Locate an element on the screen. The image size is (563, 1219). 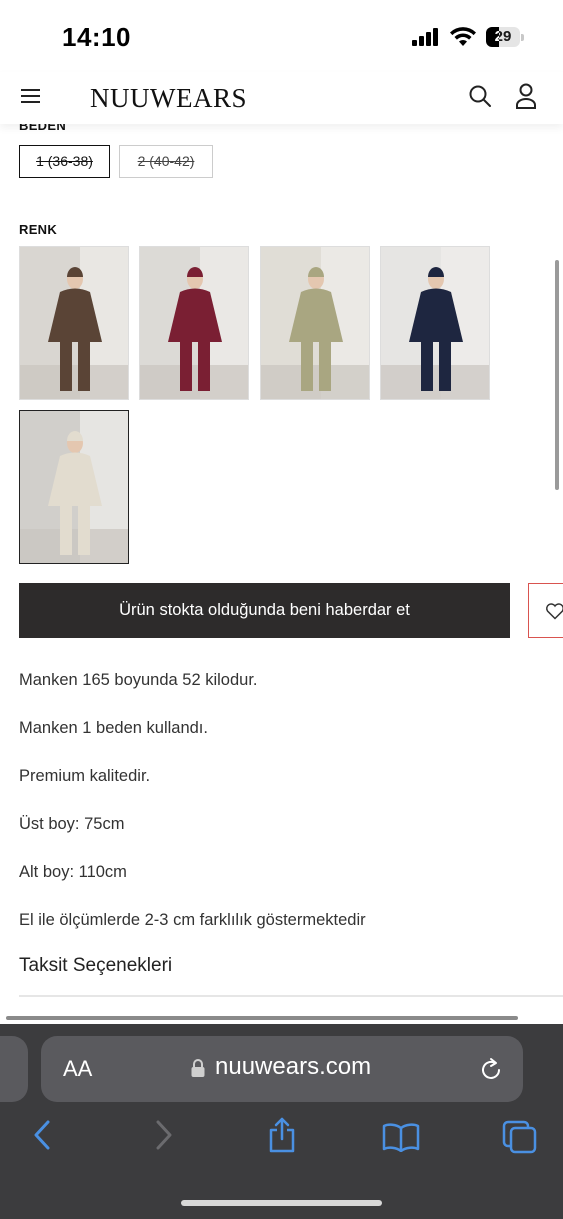
battery-tip is located at coordinates (522, 37).